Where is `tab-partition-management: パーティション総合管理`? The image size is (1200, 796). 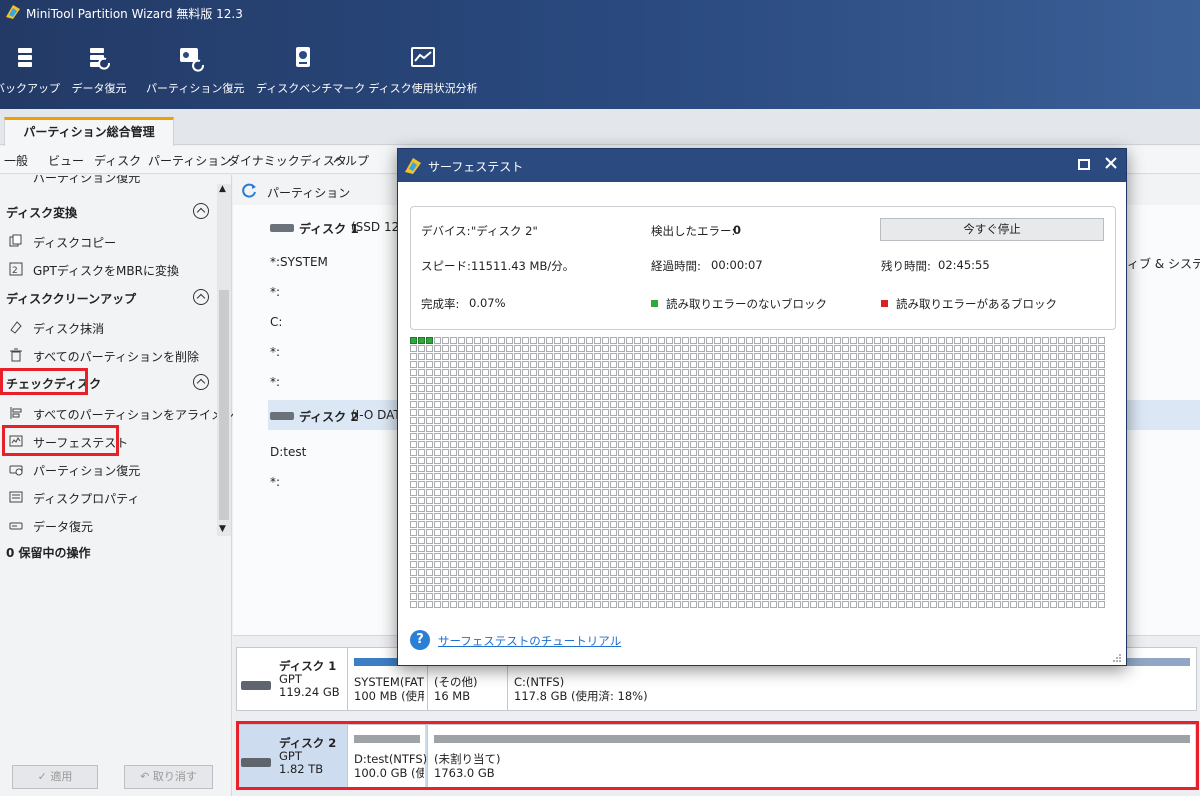 tab-partition-management: パーティション総合管理 is located at coordinates (89, 131).